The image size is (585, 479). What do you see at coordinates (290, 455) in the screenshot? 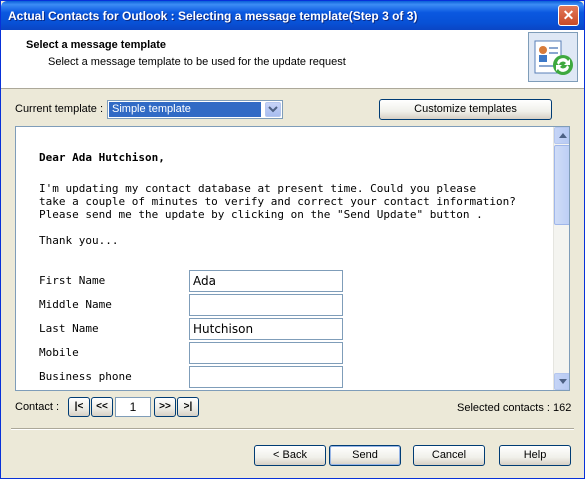
I see `back-button: < Back` at bounding box center [290, 455].